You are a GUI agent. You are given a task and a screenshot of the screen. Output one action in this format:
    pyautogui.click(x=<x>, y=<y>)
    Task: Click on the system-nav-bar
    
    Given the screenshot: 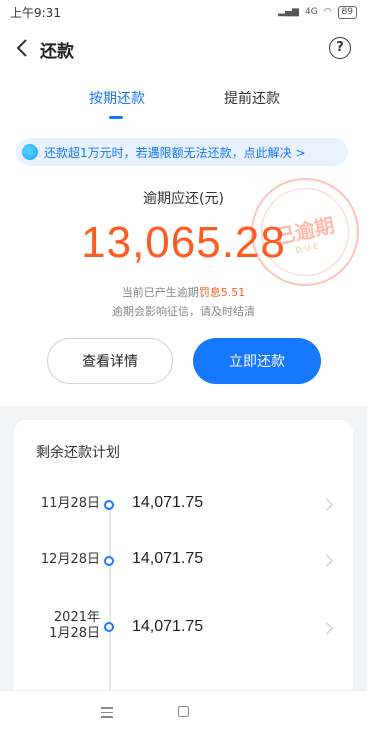 What is the action you would take?
    pyautogui.click(x=183, y=712)
    